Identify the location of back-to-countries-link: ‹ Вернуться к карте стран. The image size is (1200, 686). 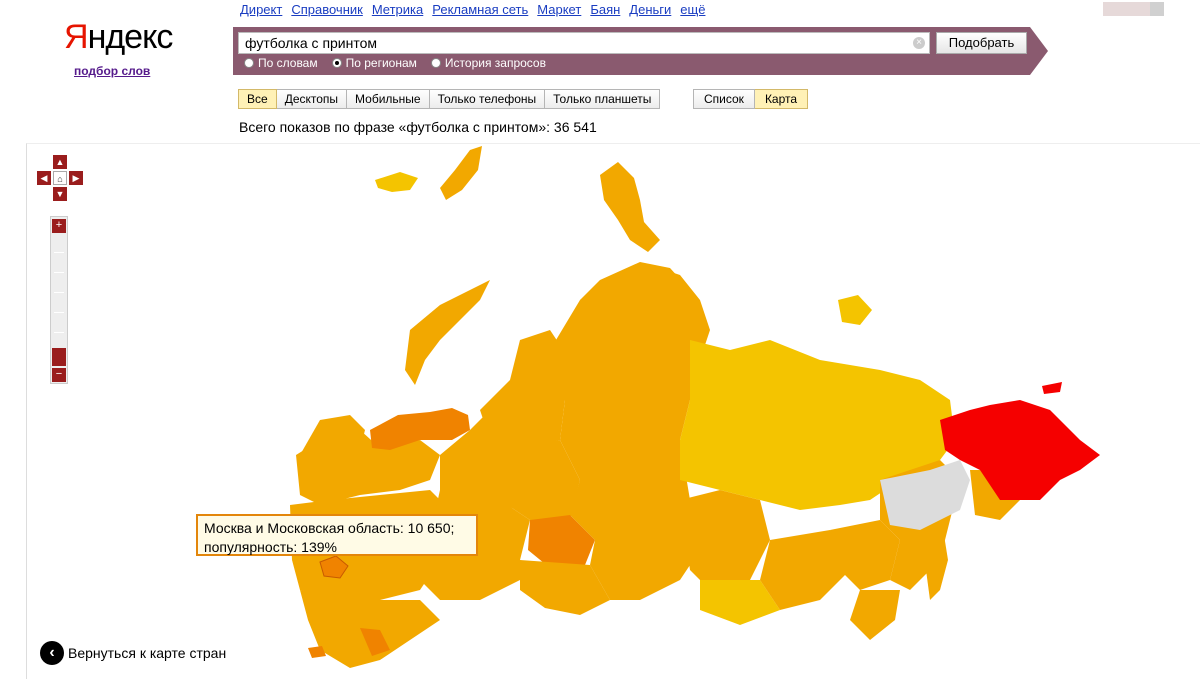
(133, 653).